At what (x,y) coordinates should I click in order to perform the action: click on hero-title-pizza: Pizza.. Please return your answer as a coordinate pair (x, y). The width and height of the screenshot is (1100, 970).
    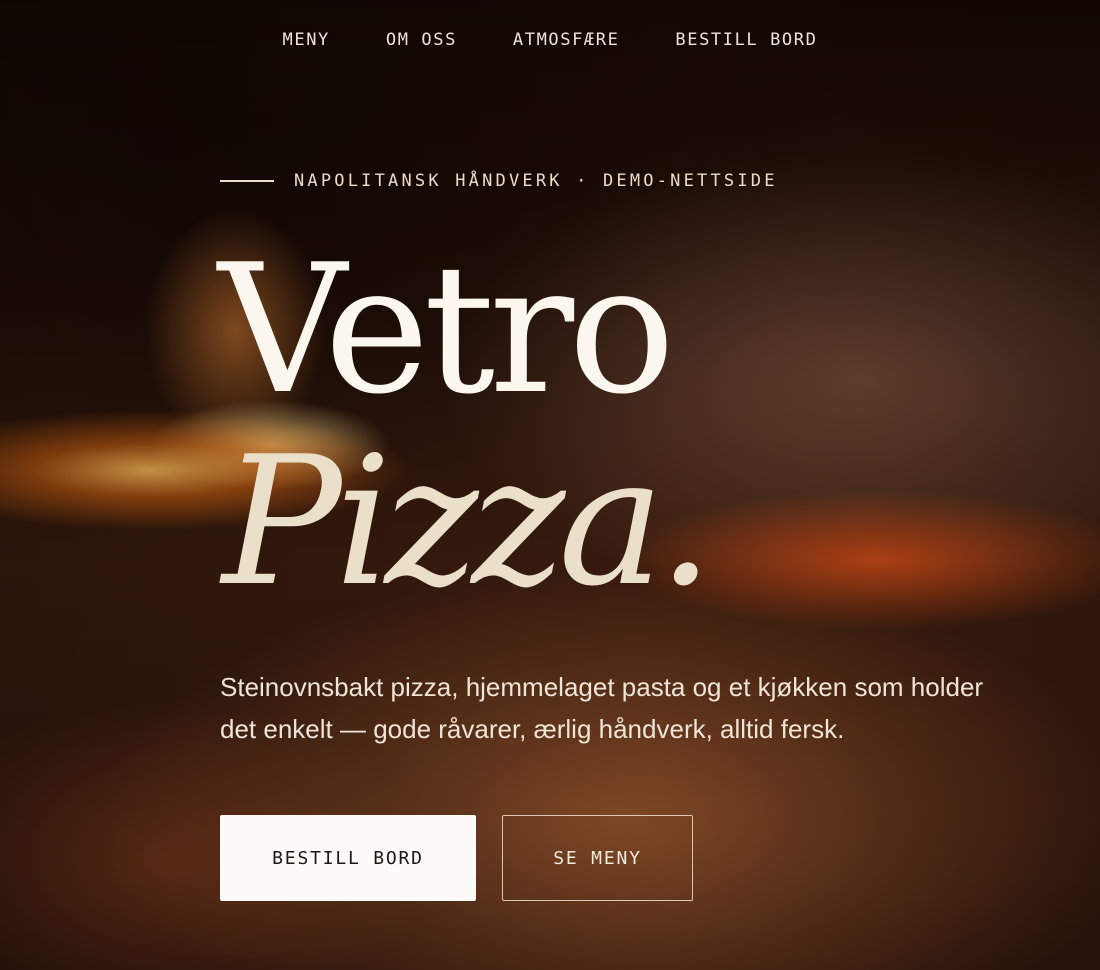
    Looking at the image, I should click on (468, 521).